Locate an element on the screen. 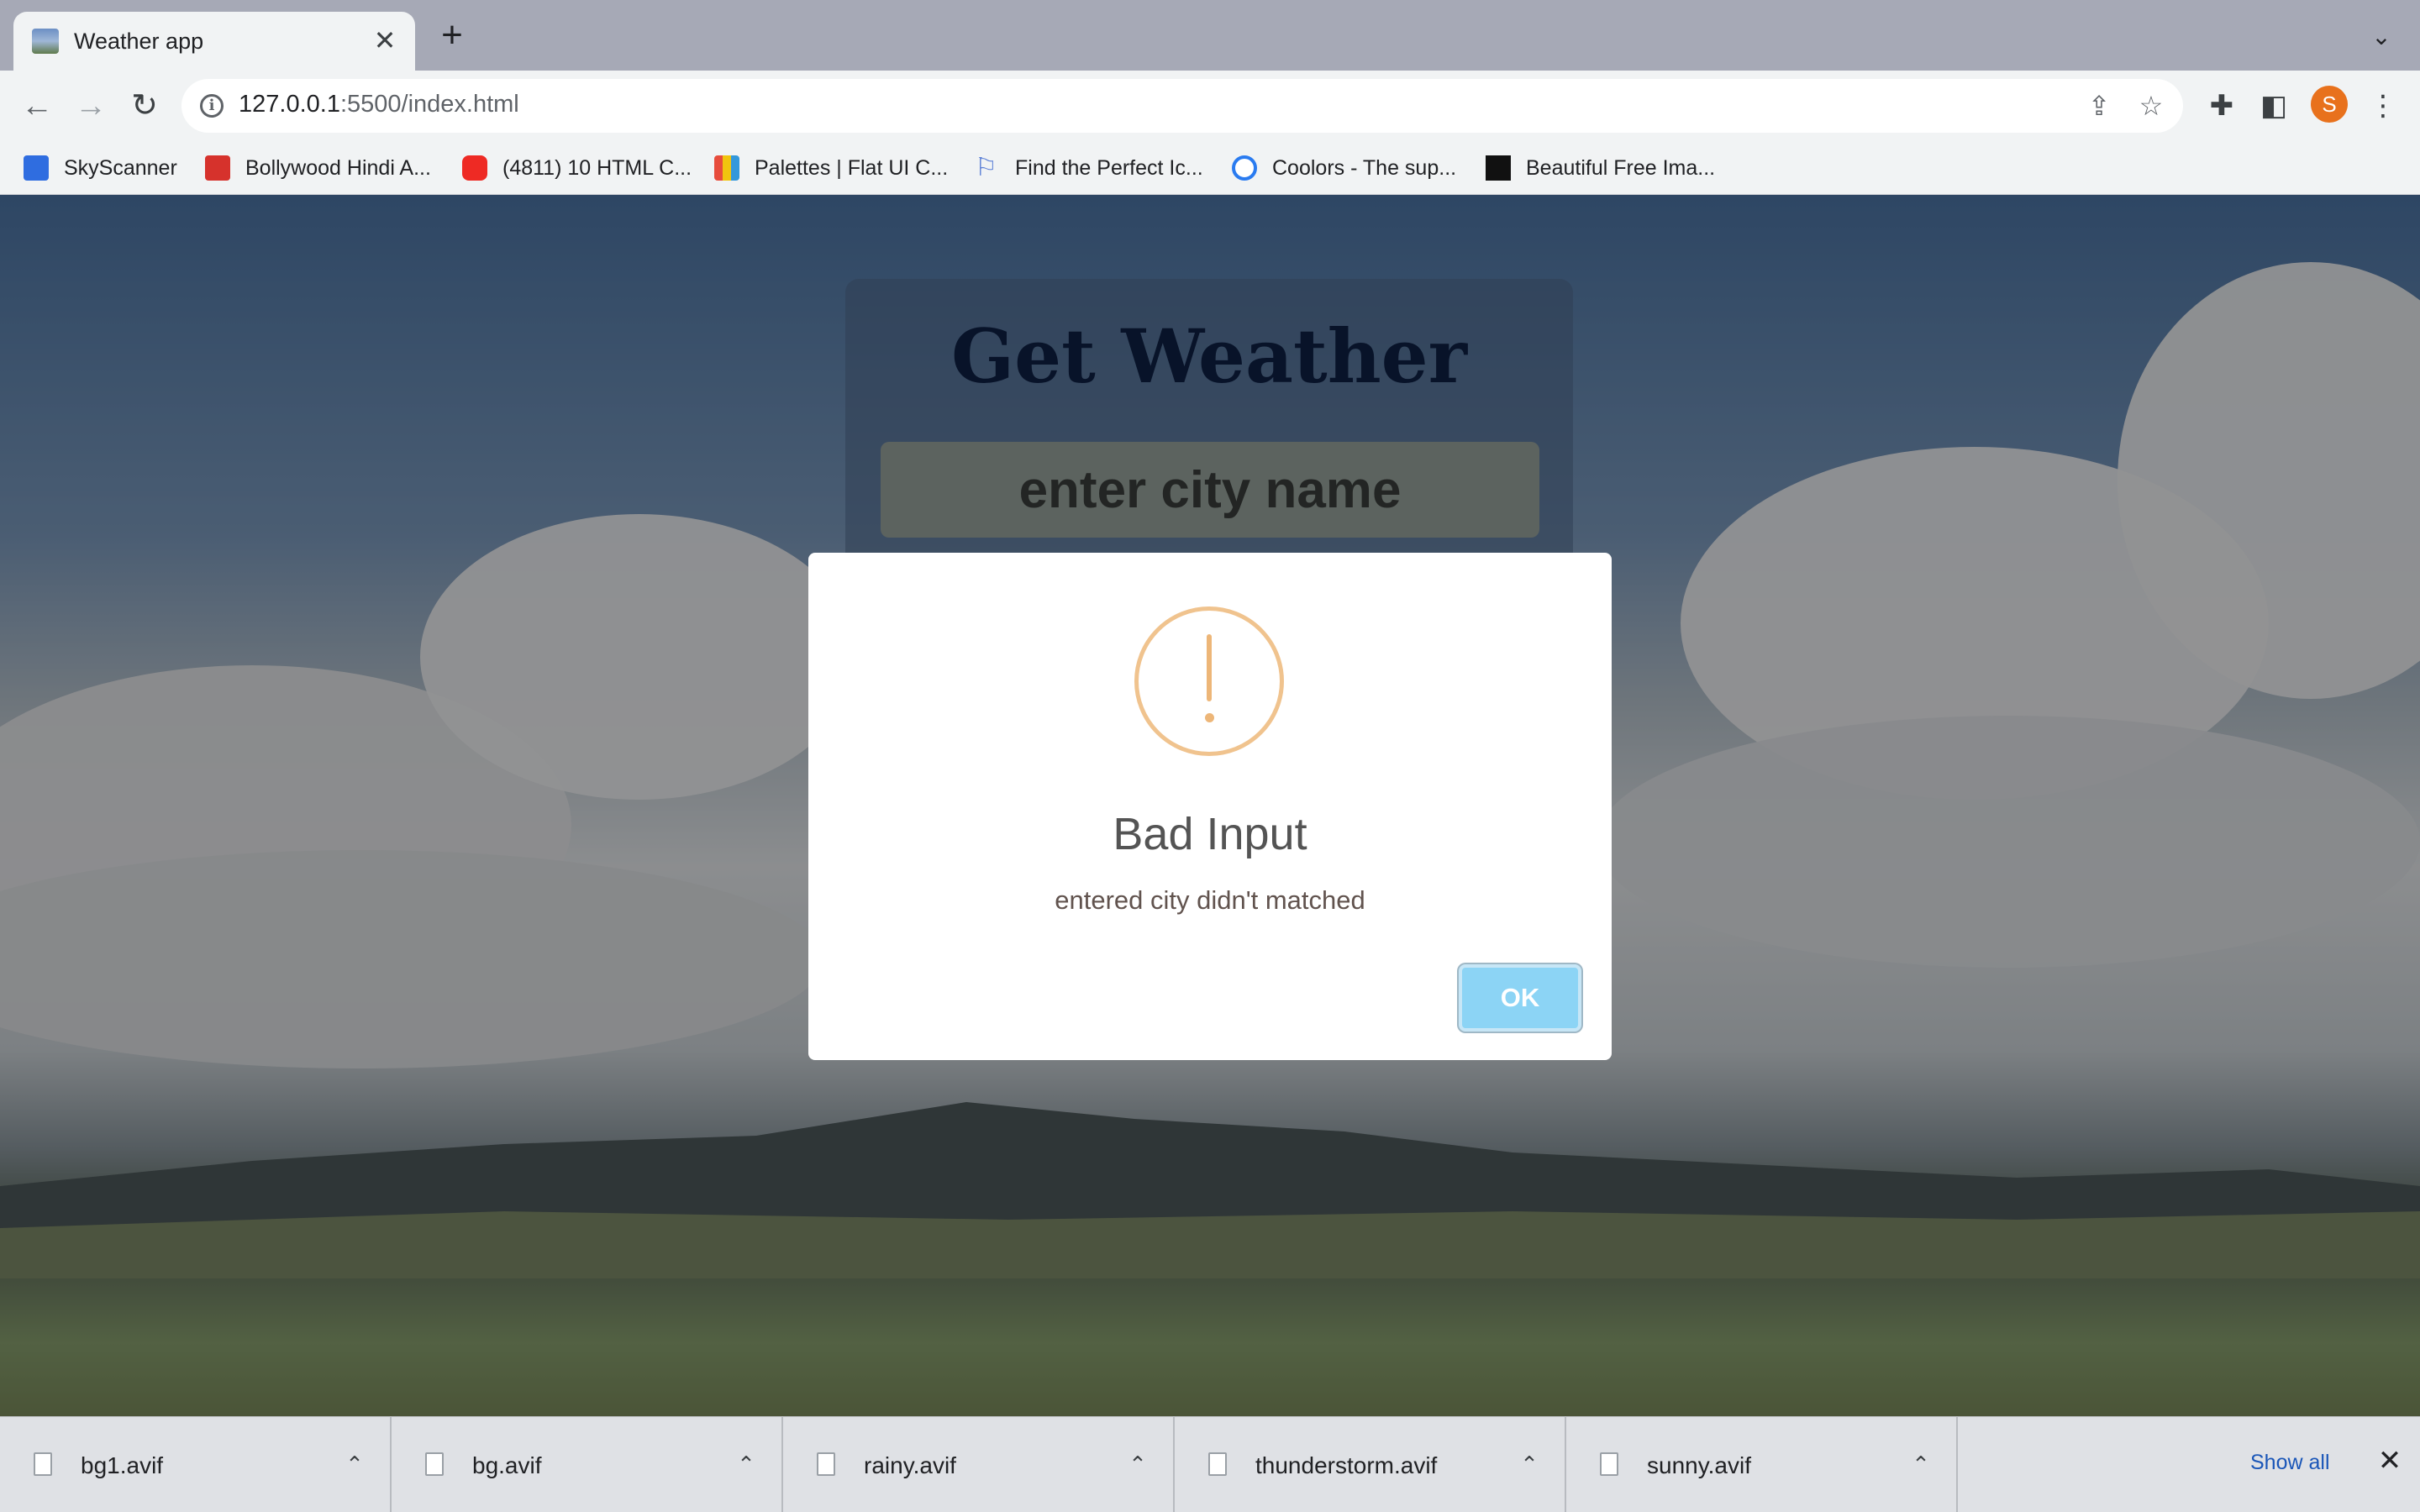 The image size is (2420, 1512). show-all-downloads-link: Show all is located at coordinates (2290, 1463).